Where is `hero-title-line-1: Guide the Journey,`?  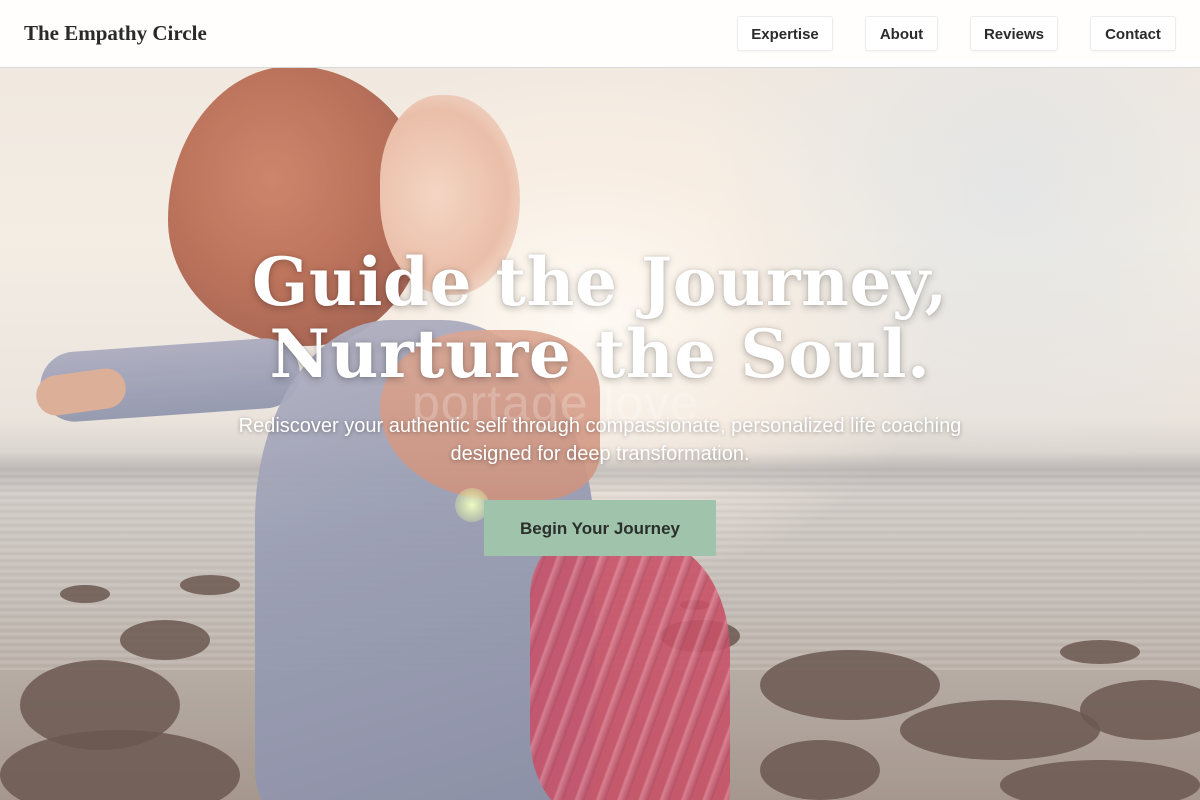 hero-title-line-1: Guide the Journey, is located at coordinates (600, 282).